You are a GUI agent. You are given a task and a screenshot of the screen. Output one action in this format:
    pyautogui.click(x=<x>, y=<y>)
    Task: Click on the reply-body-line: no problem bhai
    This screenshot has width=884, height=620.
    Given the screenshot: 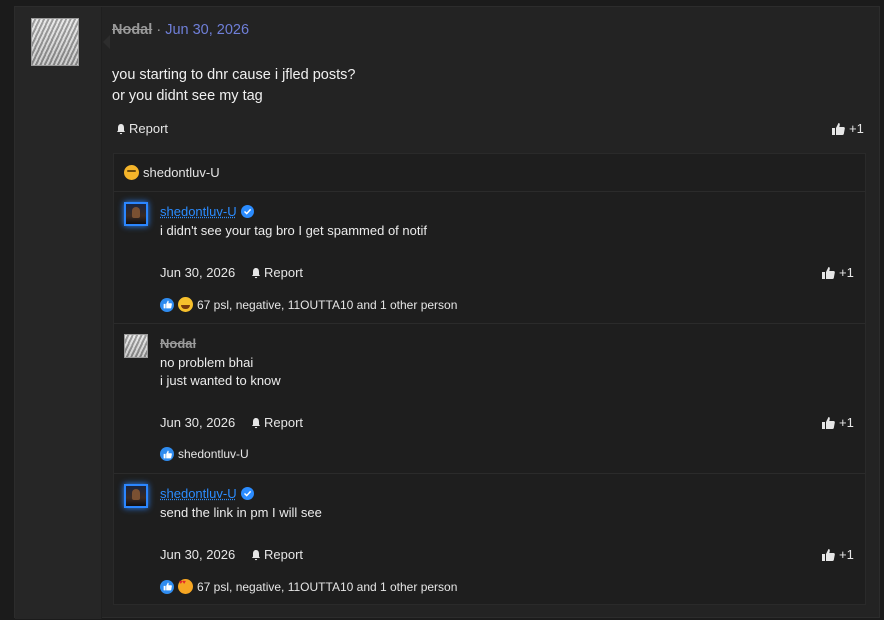 What is the action you would take?
    pyautogui.click(x=207, y=362)
    